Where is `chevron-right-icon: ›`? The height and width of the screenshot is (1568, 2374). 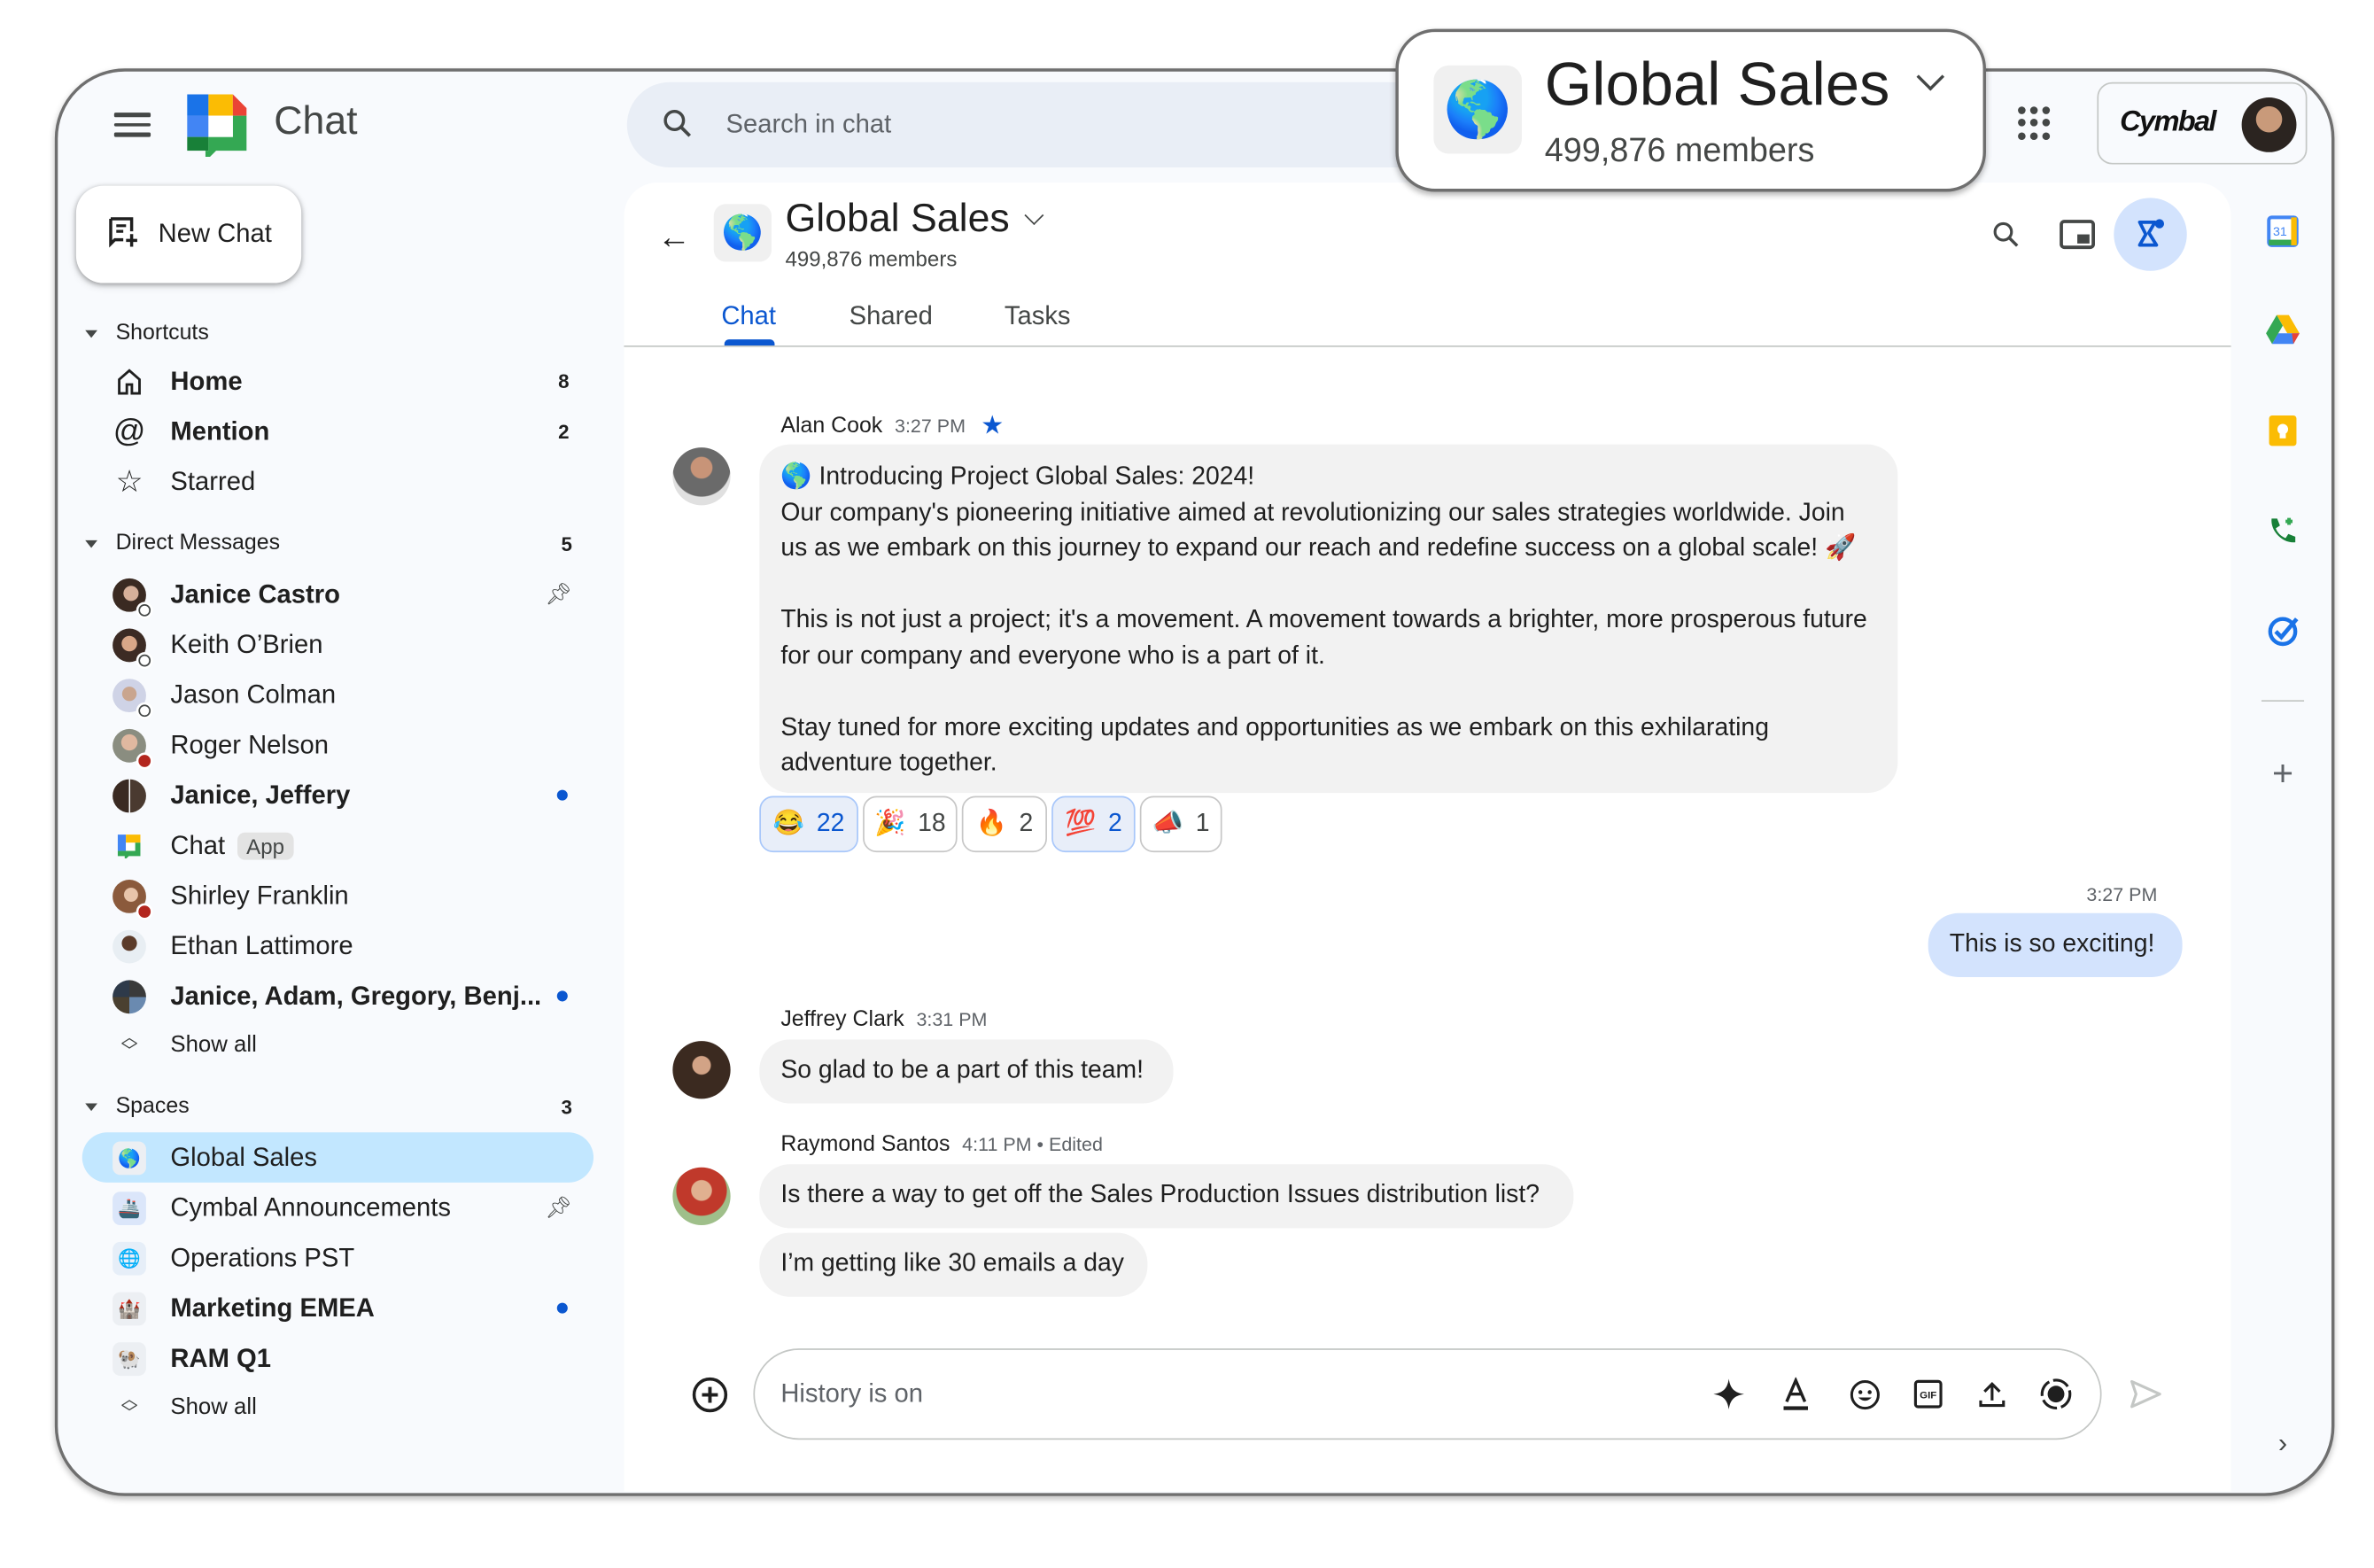
chevron-right-icon: › is located at coordinates (2282, 1442).